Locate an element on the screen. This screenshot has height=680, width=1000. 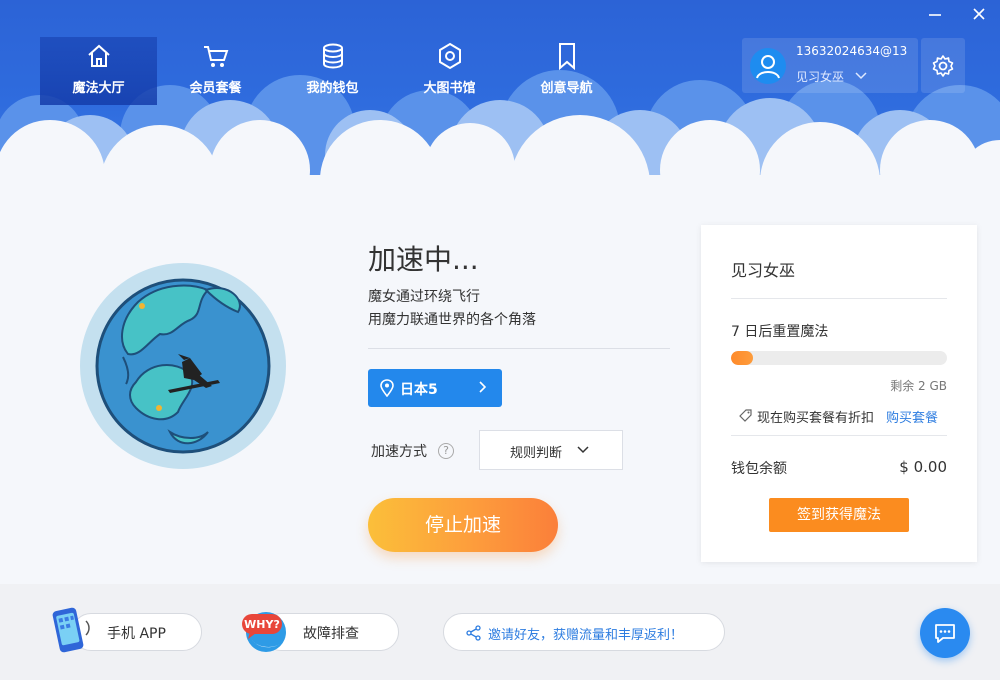
nav-label: 我的钱包 is located at coordinates (332, 88).